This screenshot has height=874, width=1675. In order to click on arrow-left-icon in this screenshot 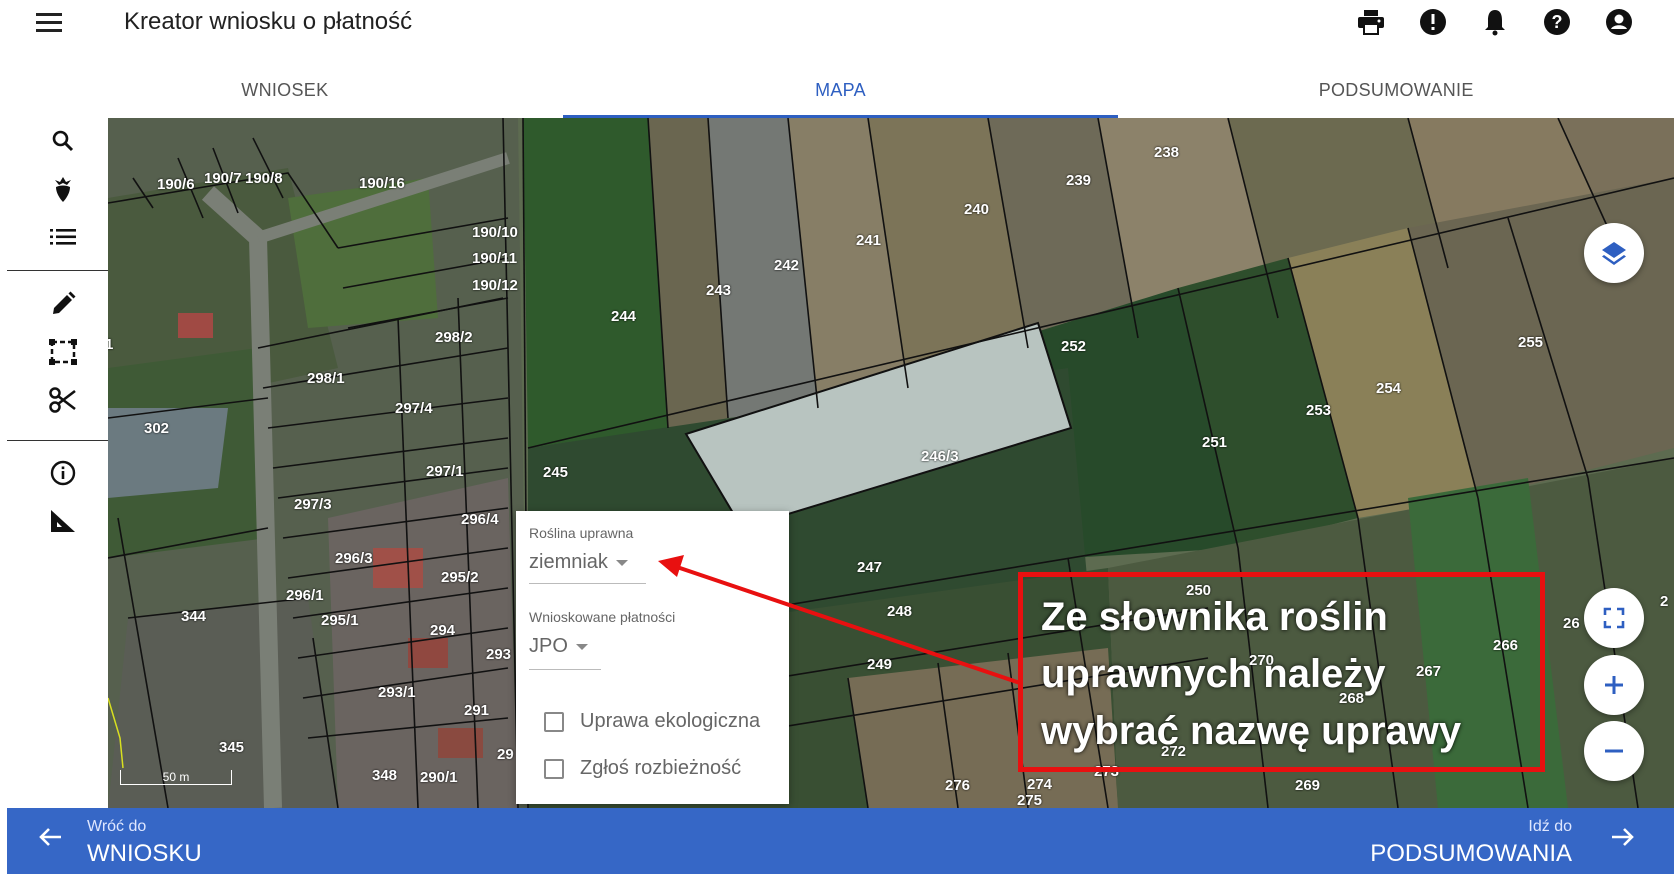, I will do `click(50, 839)`.